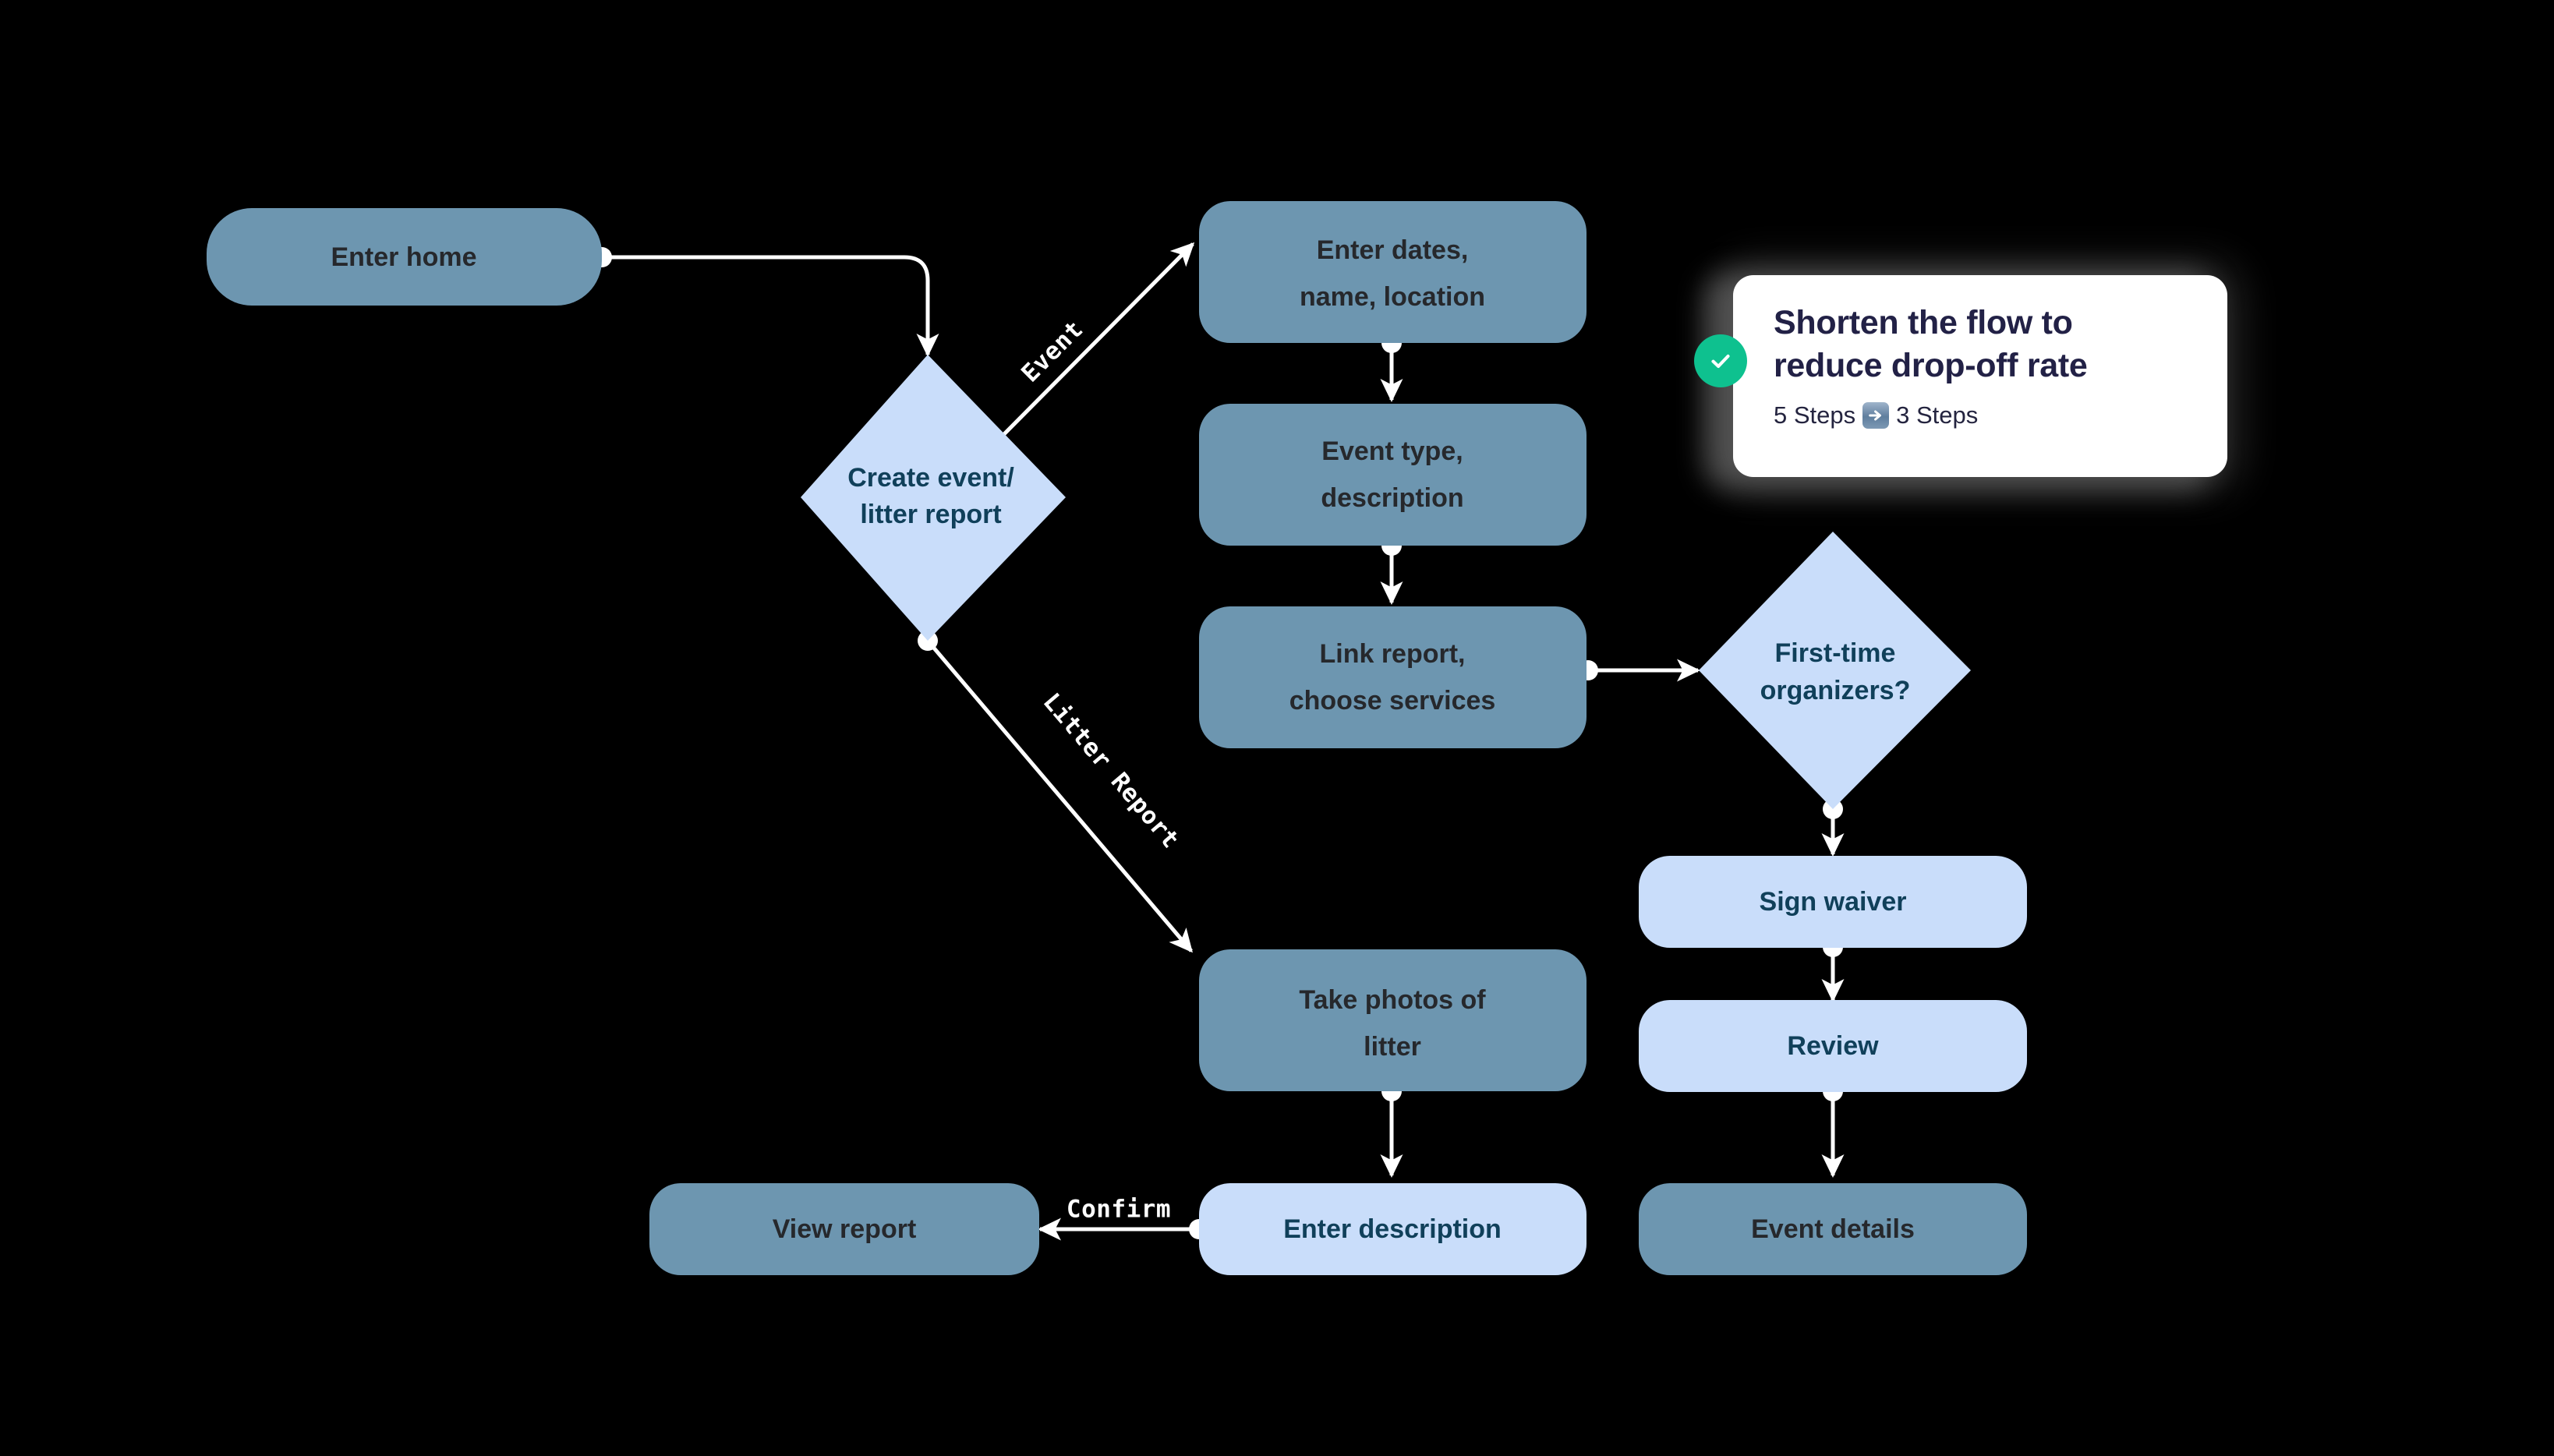  What do you see at coordinates (1639, 670) in the screenshot?
I see `edge-link-to-firsttime` at bounding box center [1639, 670].